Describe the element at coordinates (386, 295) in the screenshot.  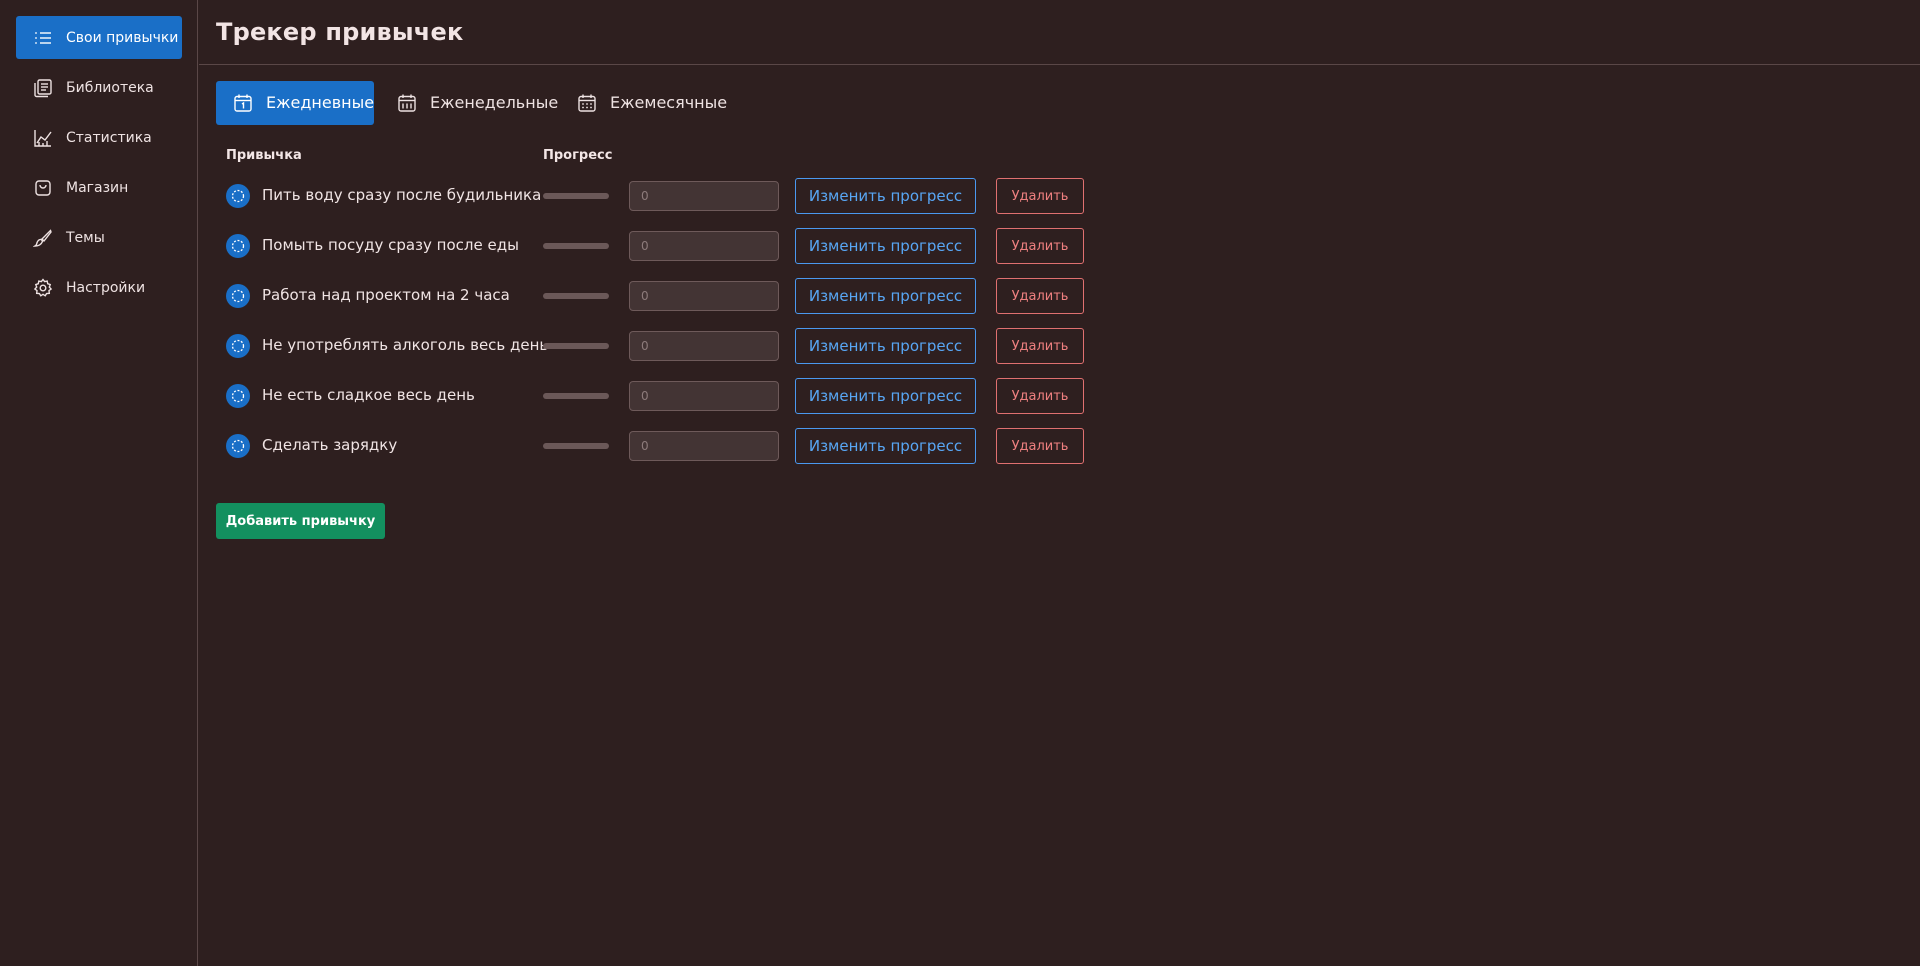
I see `habit-name: Работа над проектом на 2 часа` at that location.